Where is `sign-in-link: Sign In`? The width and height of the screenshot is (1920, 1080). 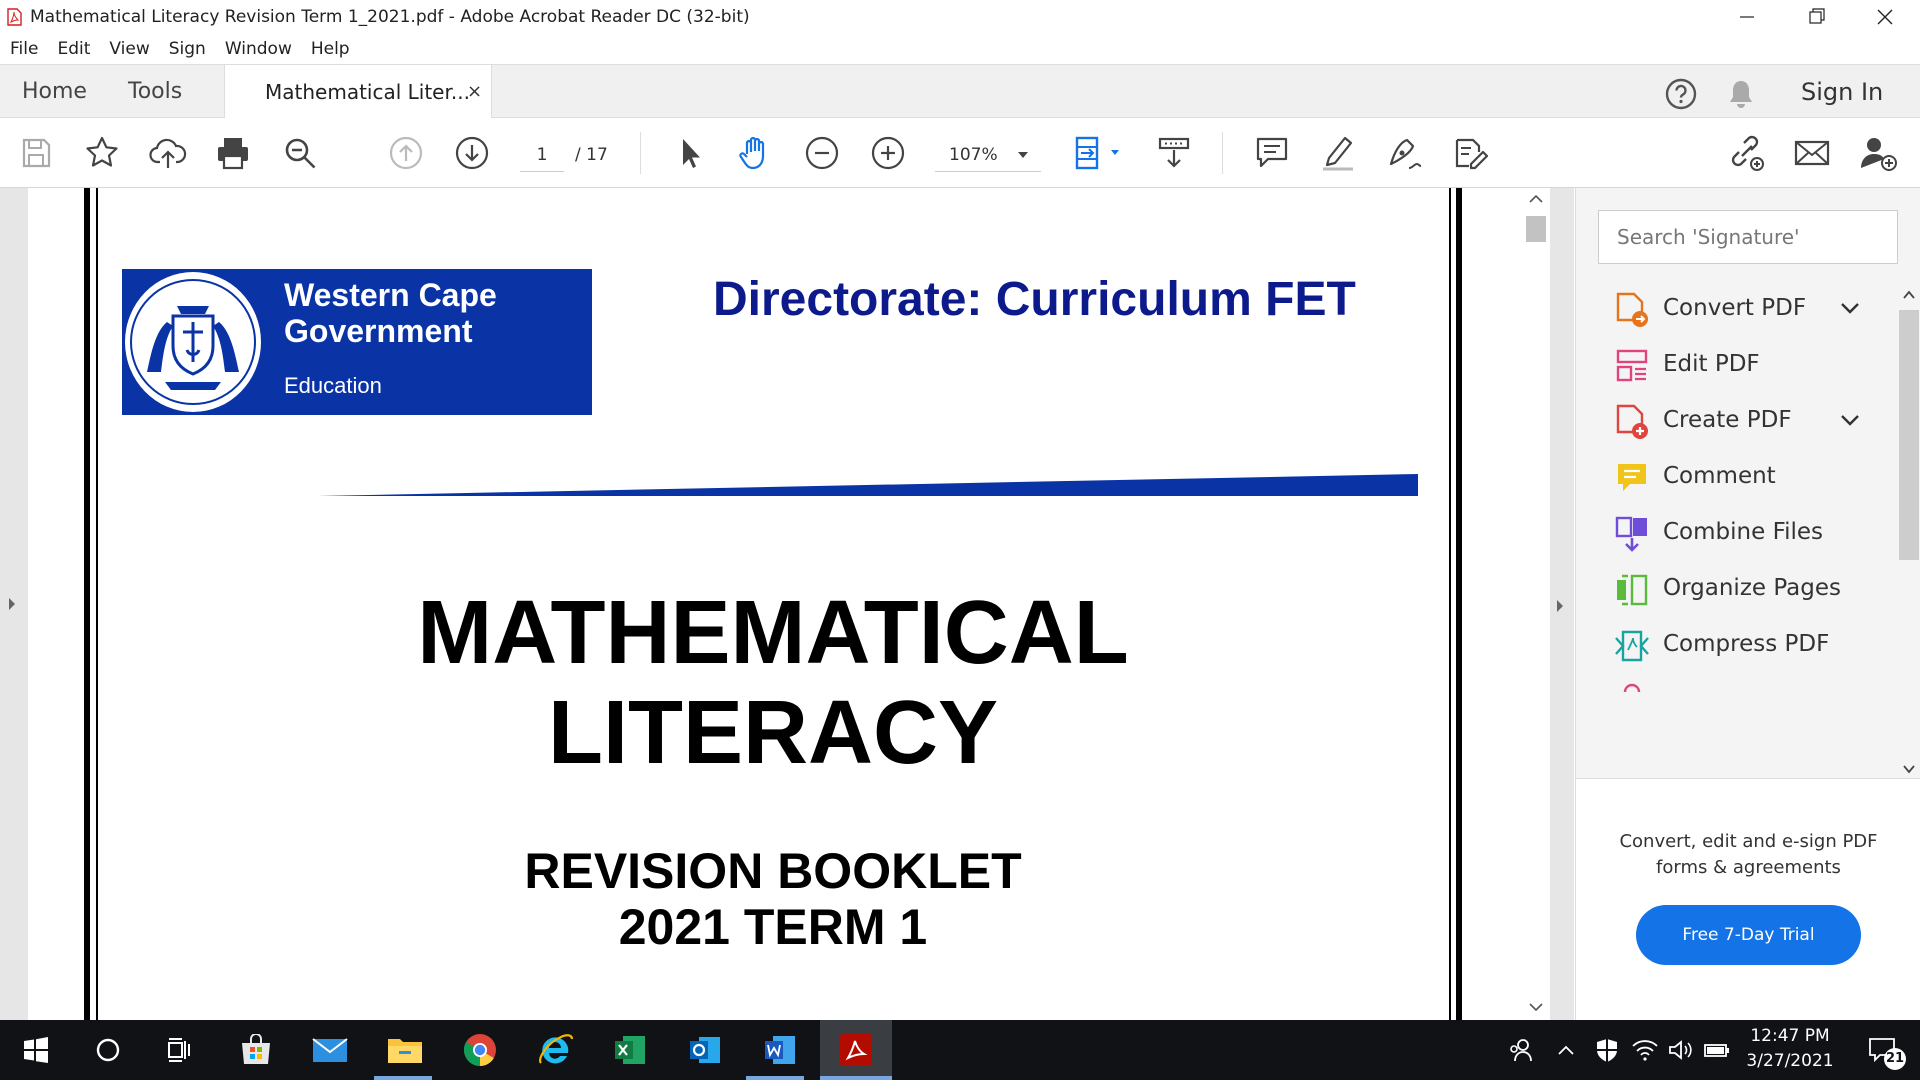
sign-in-link: Sign In is located at coordinates (1842, 92).